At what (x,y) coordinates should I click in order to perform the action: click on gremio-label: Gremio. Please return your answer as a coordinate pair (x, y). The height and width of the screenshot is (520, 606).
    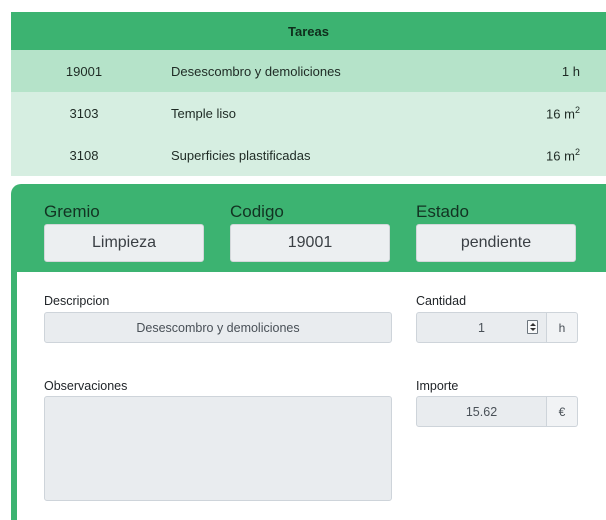
    Looking at the image, I should click on (72, 211).